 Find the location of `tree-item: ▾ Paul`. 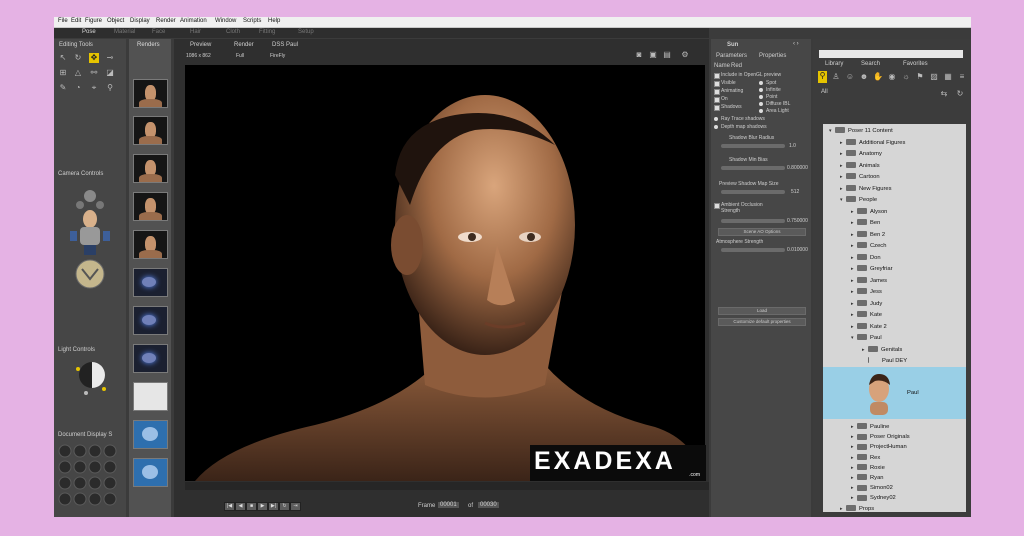

tree-item: ▾ Paul is located at coordinates (866, 338).